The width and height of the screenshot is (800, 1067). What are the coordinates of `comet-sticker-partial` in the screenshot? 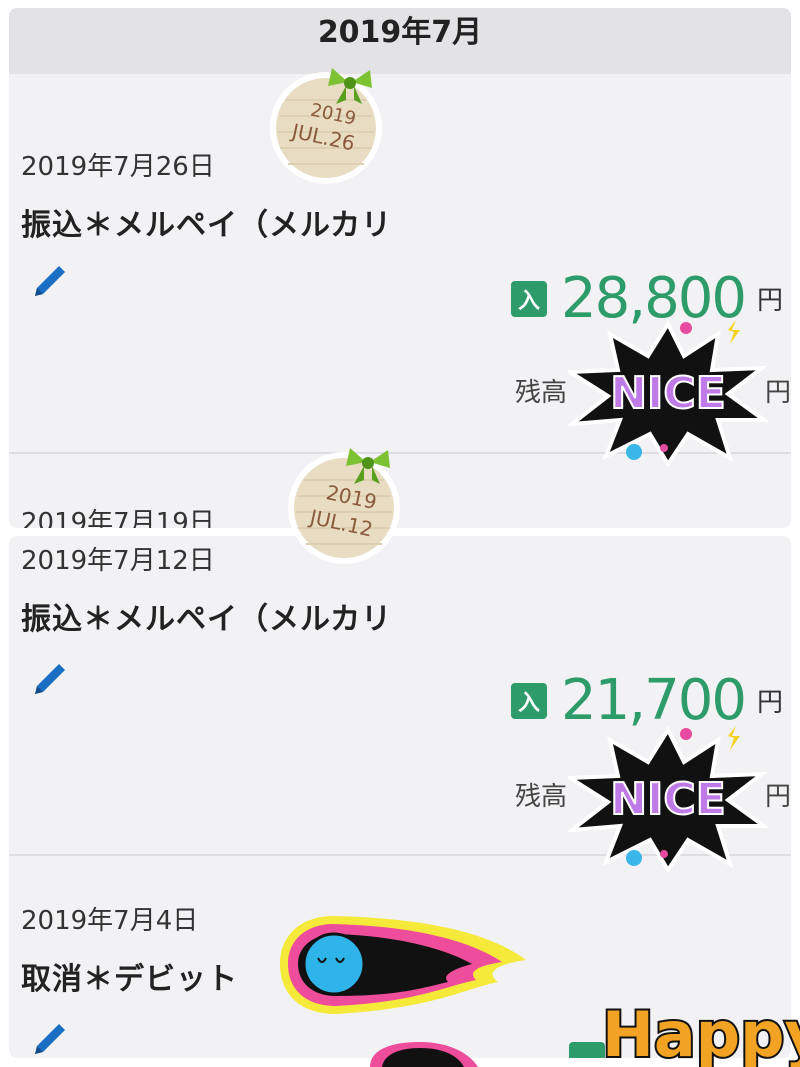 It's located at (424, 1054).